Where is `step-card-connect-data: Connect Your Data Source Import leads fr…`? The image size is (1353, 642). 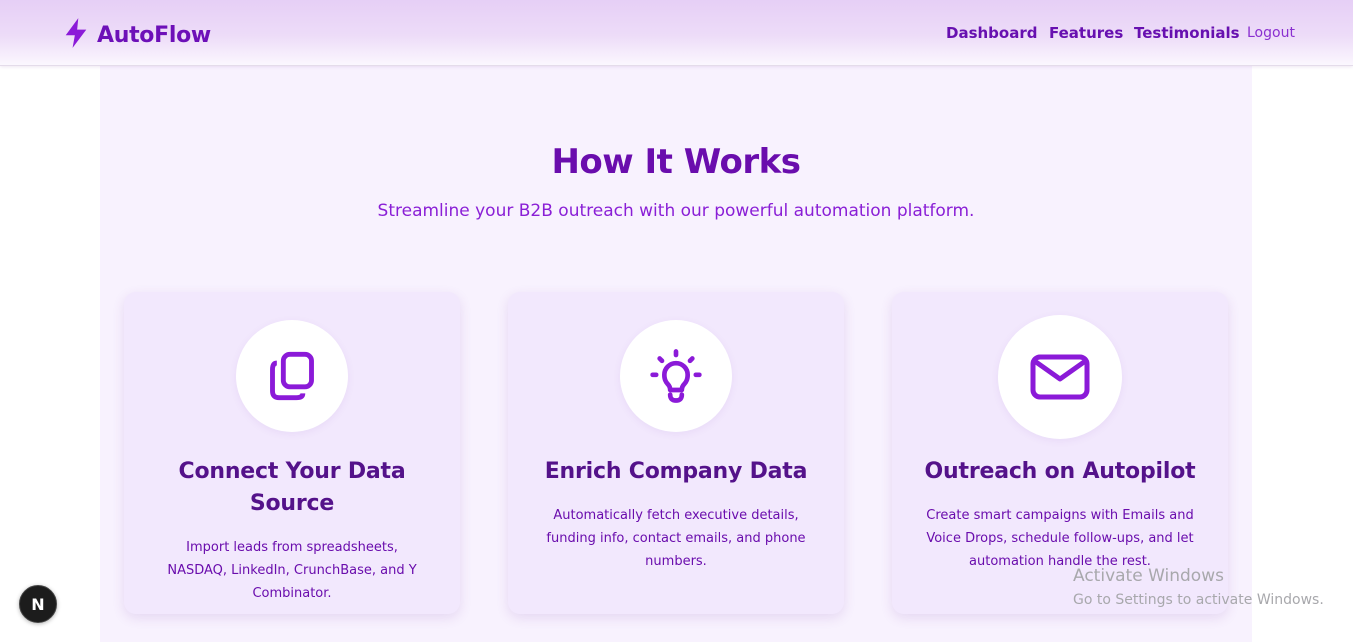
step-card-connect-data: Connect Your Data Source Import leads fr… is located at coordinates (292, 453).